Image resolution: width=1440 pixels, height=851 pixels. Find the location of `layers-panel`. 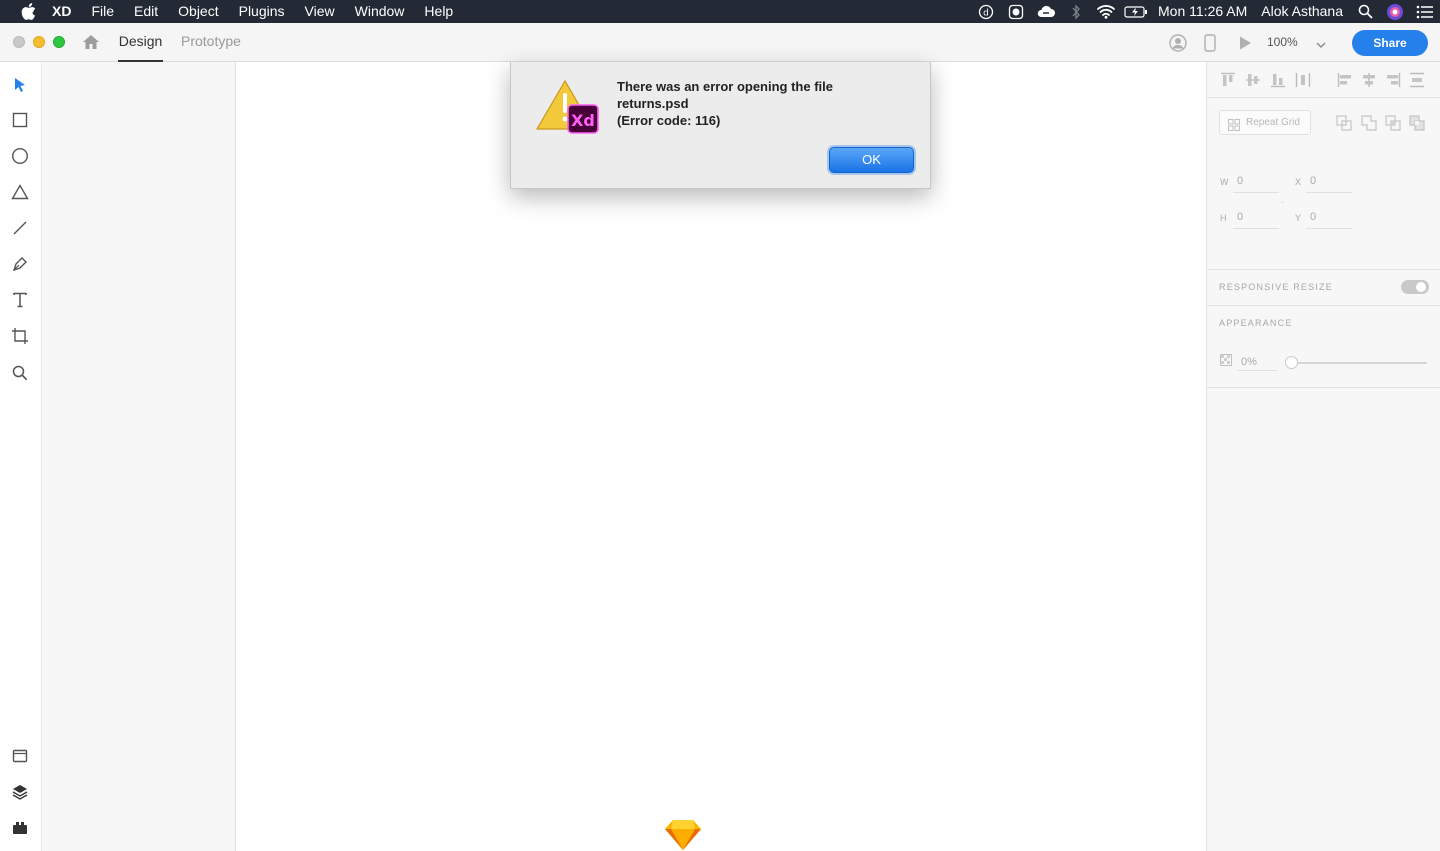

layers-panel is located at coordinates (139, 456).